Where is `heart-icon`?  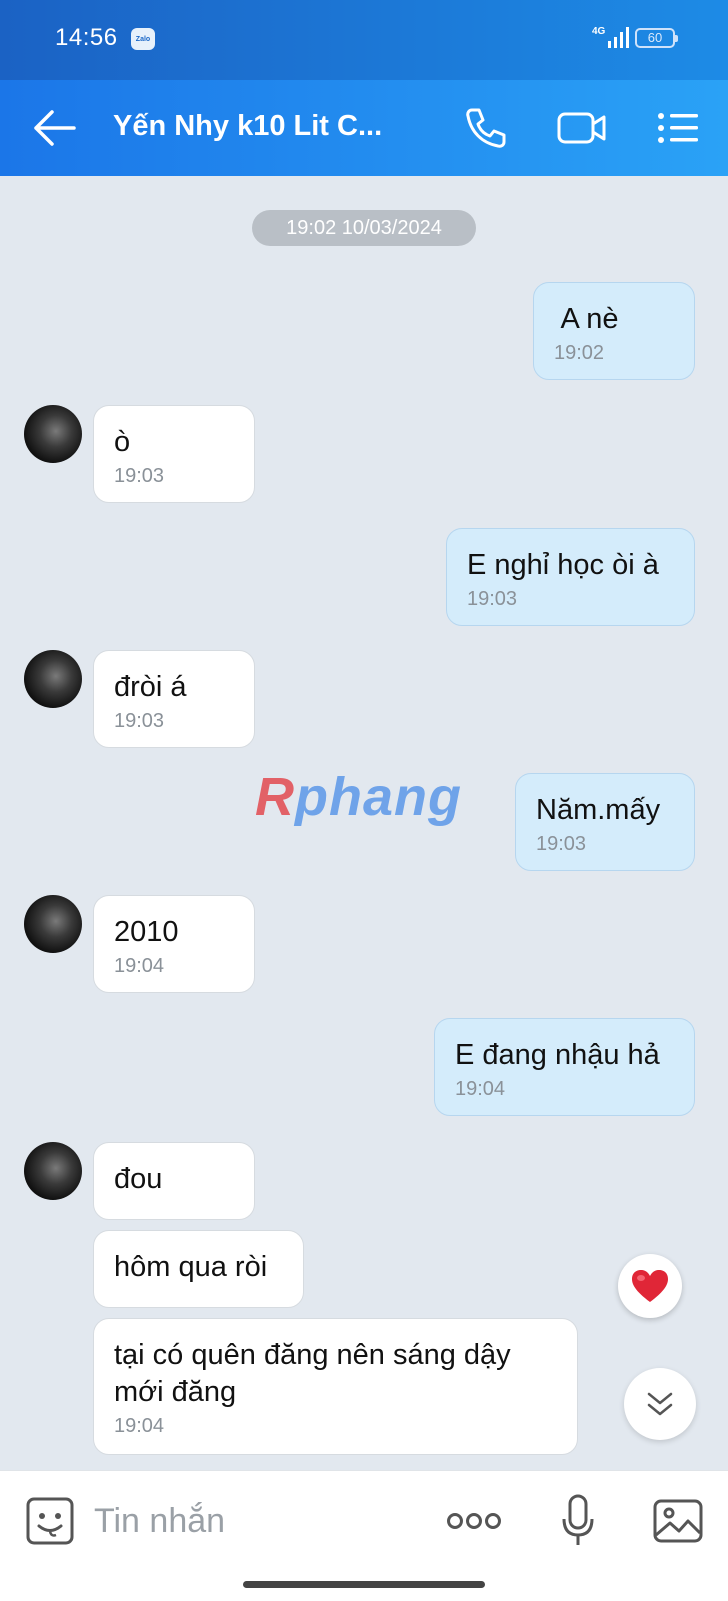 heart-icon is located at coordinates (650, 1286).